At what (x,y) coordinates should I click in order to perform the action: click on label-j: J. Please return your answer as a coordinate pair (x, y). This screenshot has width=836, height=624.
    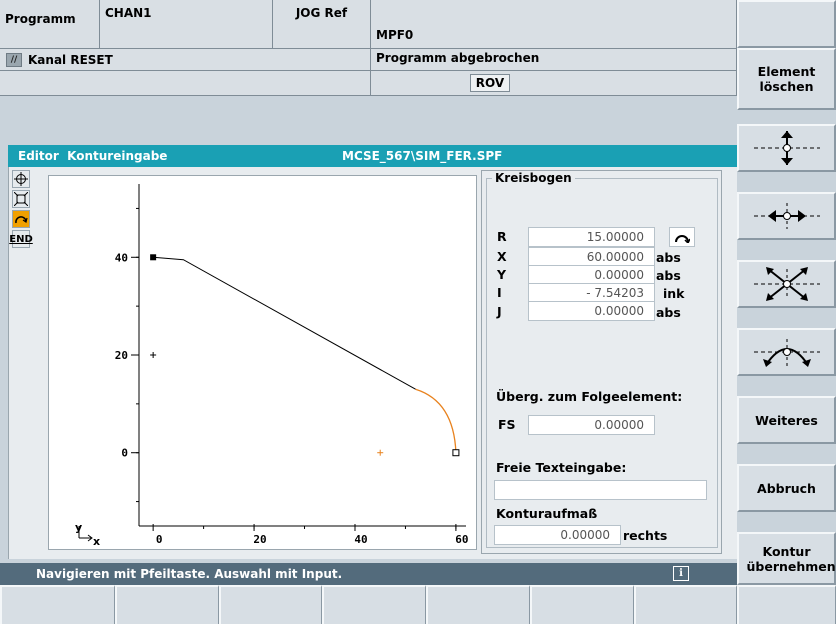
    Looking at the image, I should click on (499, 311).